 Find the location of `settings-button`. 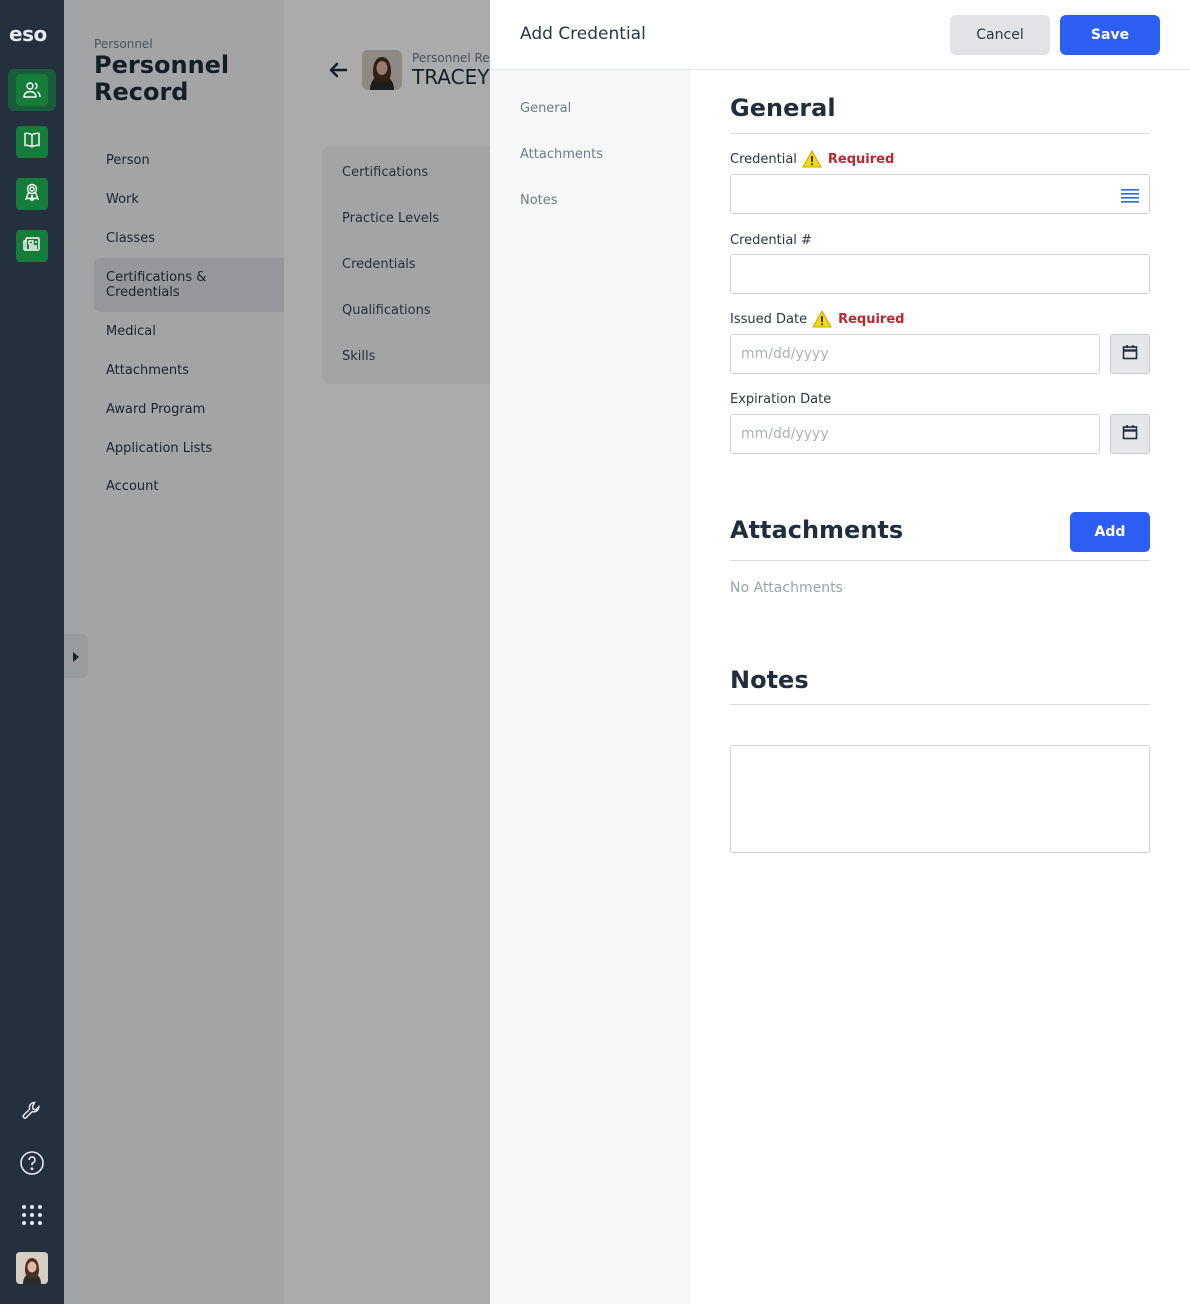

settings-button is located at coordinates (32, 1113).